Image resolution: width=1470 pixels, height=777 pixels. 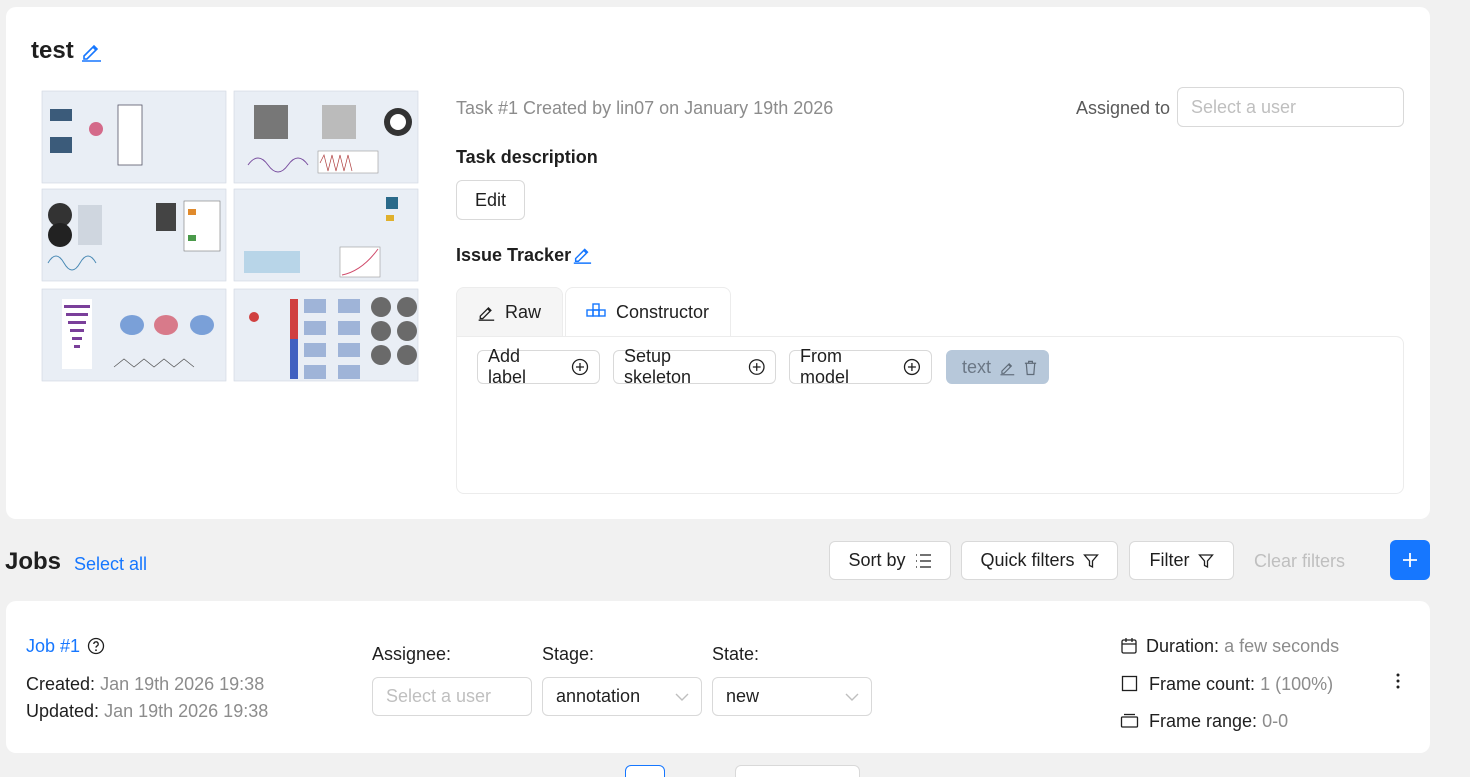 What do you see at coordinates (1129, 720) in the screenshot?
I see `frame-range-icon` at bounding box center [1129, 720].